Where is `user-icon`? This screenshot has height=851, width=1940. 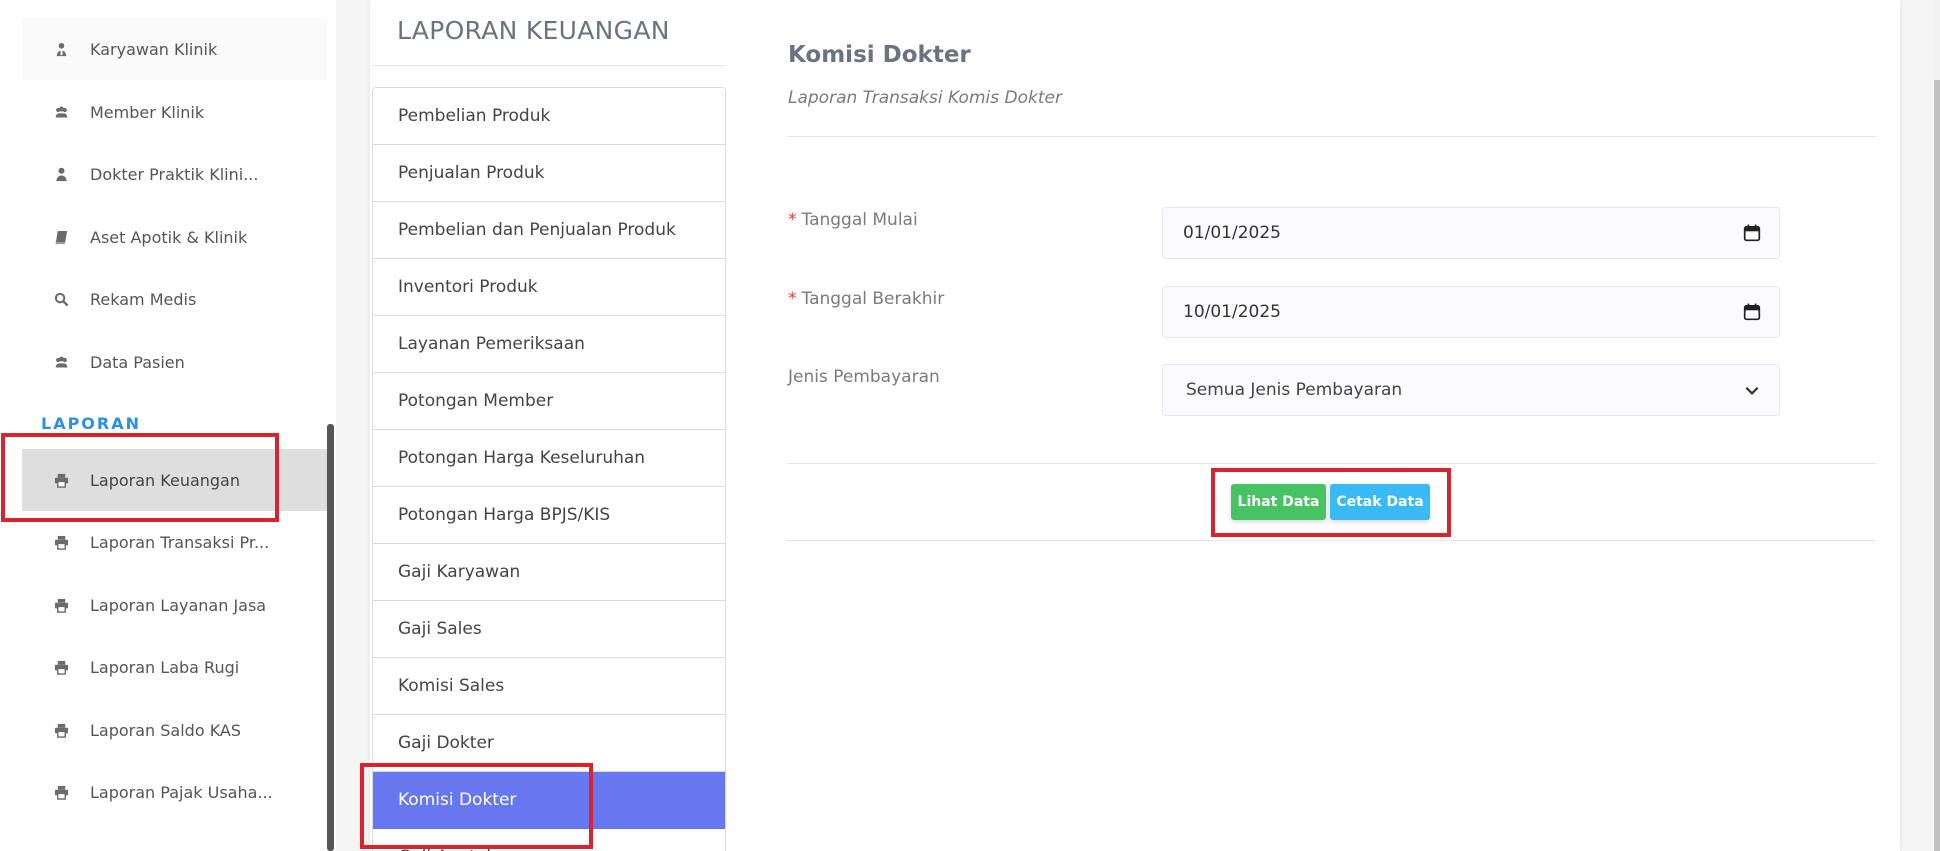
user-icon is located at coordinates (61, 174).